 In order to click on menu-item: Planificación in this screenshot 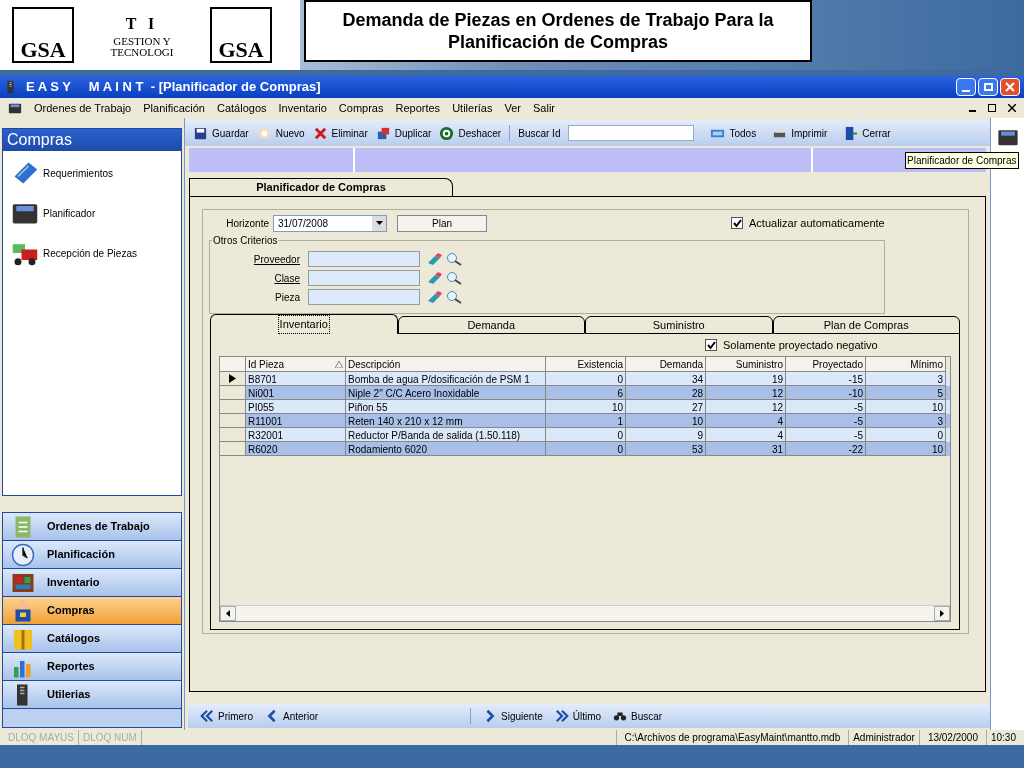, I will do `click(174, 108)`.